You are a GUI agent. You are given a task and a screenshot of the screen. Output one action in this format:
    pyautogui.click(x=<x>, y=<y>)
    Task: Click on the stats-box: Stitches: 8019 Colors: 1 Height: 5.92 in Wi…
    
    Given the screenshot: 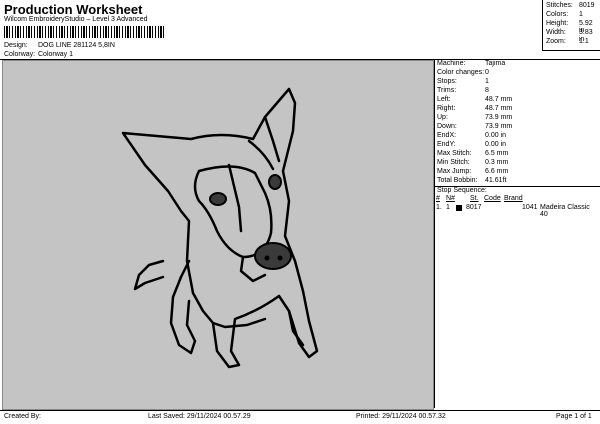 What is the action you would take?
    pyautogui.click(x=571, y=25)
    